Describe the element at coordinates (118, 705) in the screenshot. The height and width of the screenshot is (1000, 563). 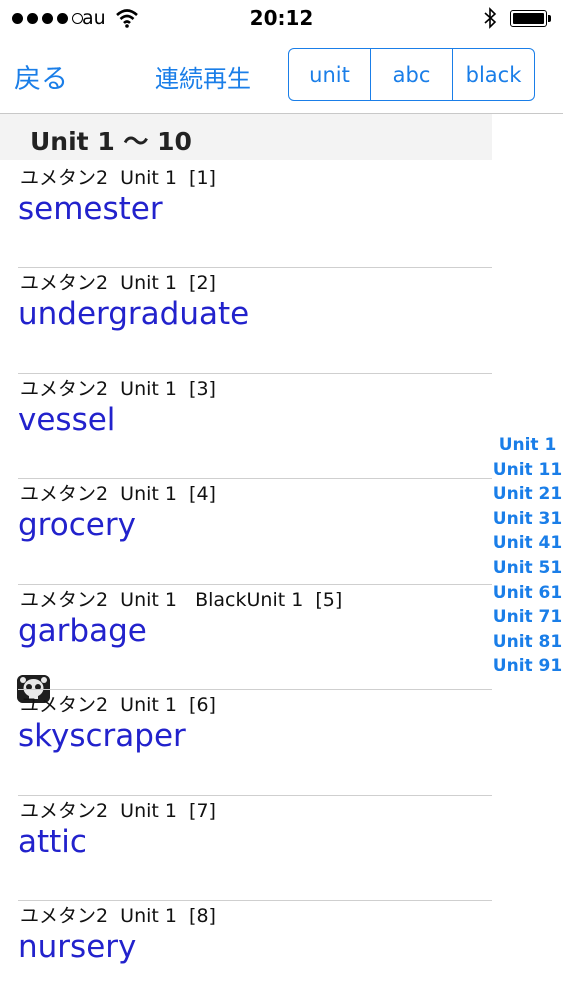
I see `entry-meta: ユメタン2 Unit 1 [6]` at that location.